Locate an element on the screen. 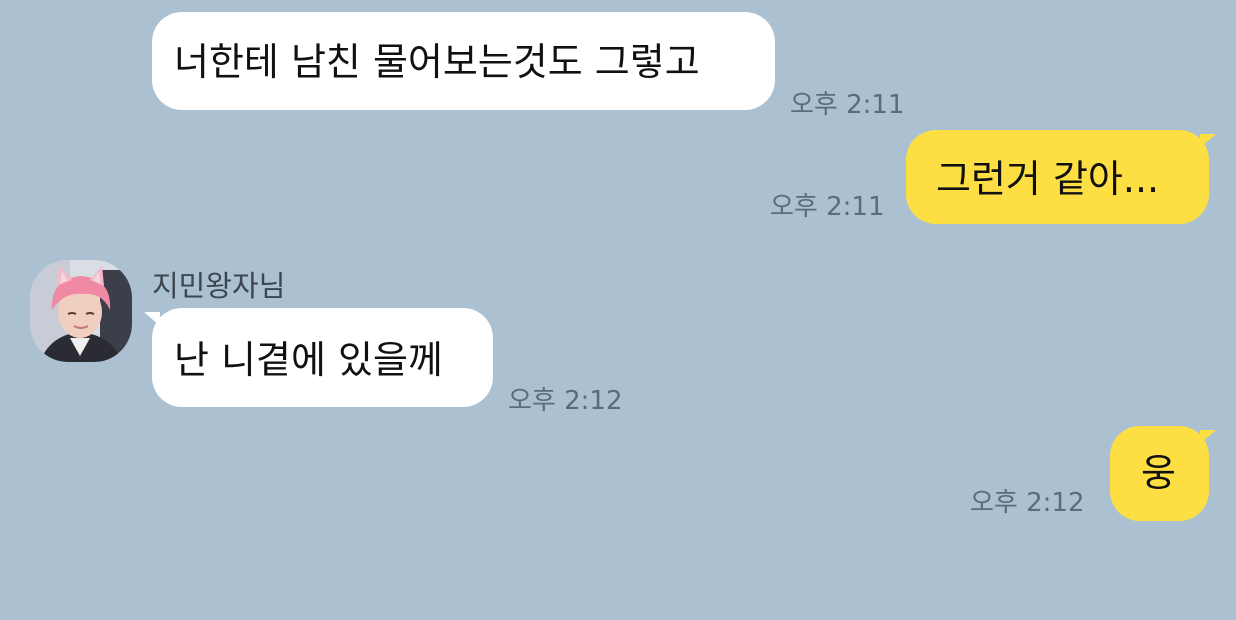  message-text: 너한테 남친 물어보는것도 그렇고 is located at coordinates (437, 62).